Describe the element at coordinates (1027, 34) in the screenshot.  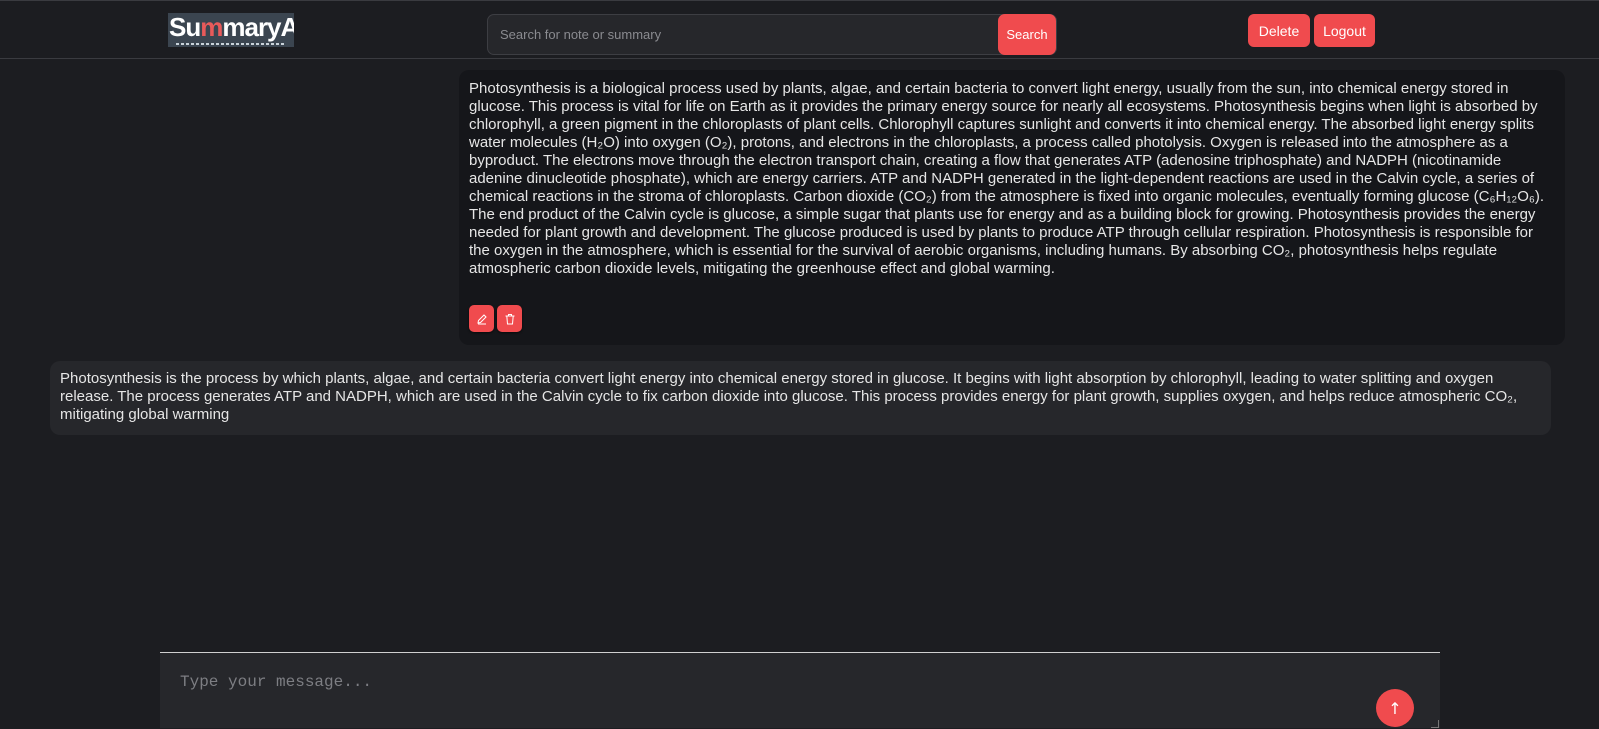
I see `search-button: Search` at that location.